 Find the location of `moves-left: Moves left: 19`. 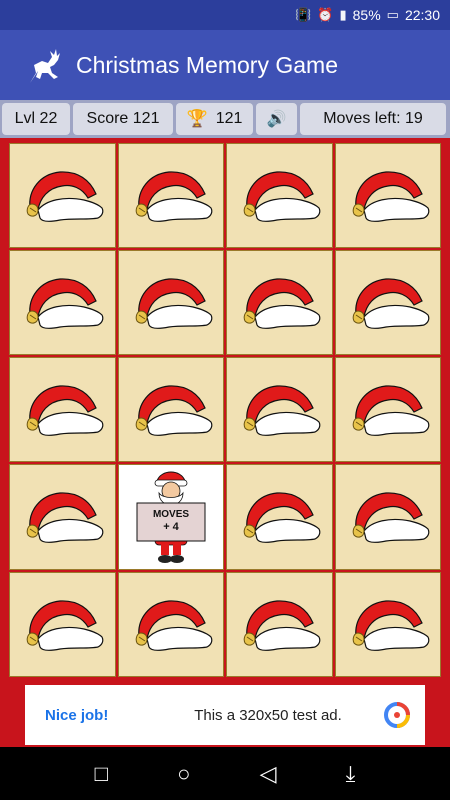

moves-left: Moves left: 19 is located at coordinates (373, 119).